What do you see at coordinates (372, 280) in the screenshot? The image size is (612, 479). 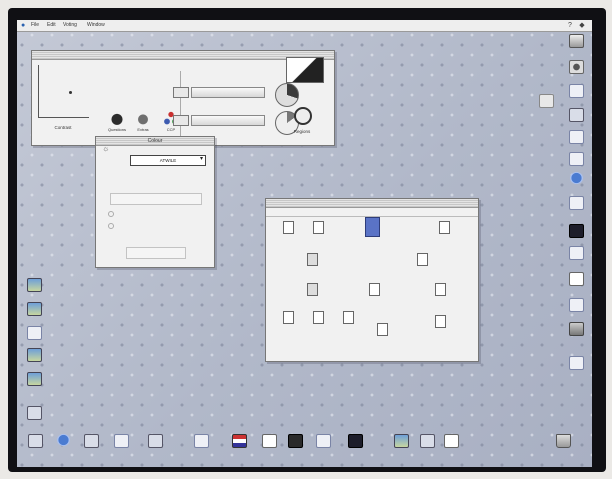 I see `folder-window` at bounding box center [372, 280].